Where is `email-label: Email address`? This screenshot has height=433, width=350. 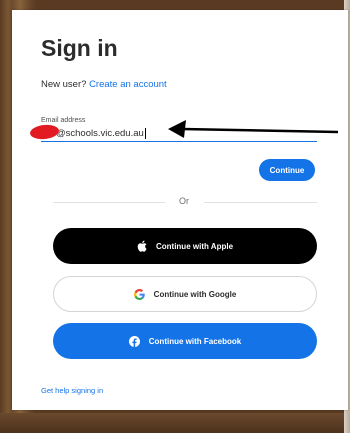
email-label: Email address is located at coordinates (63, 120).